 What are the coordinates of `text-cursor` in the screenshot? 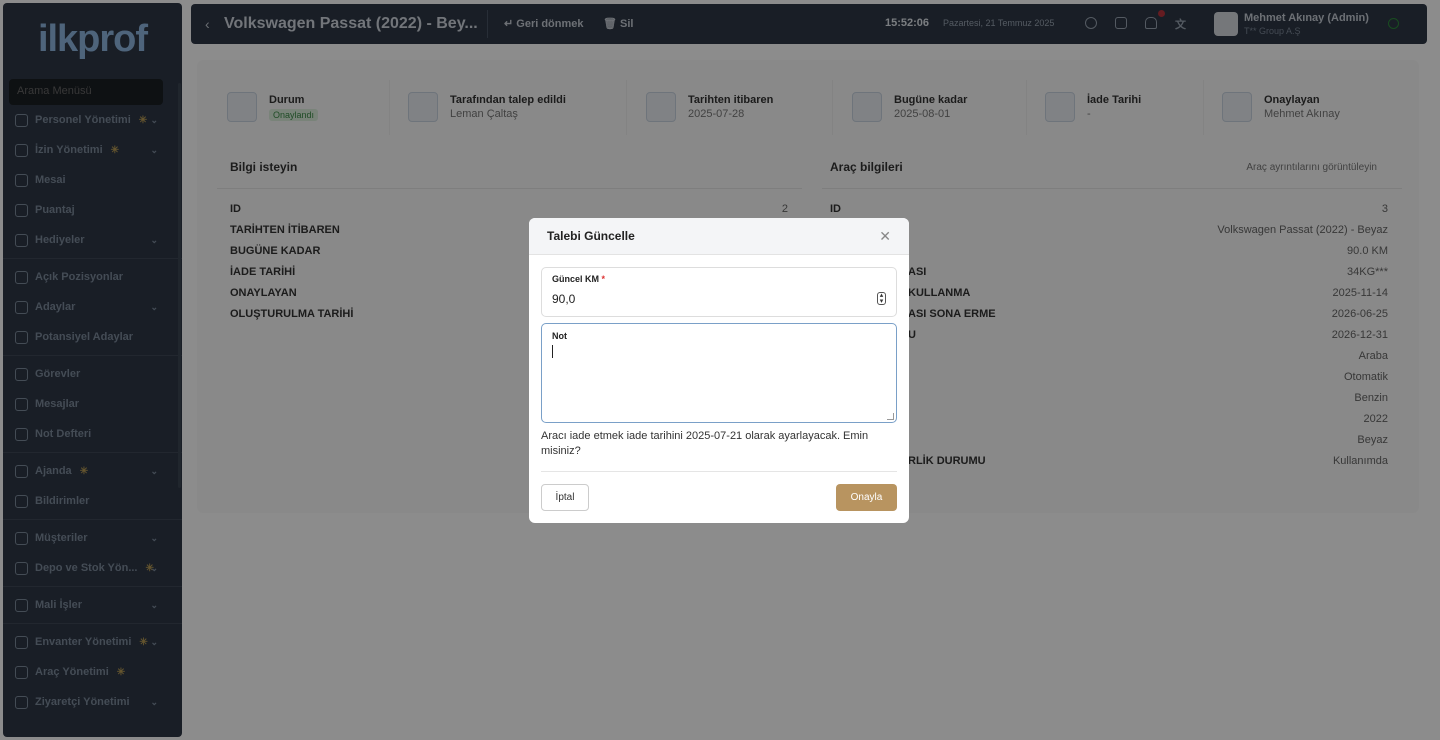 It's located at (552, 351).